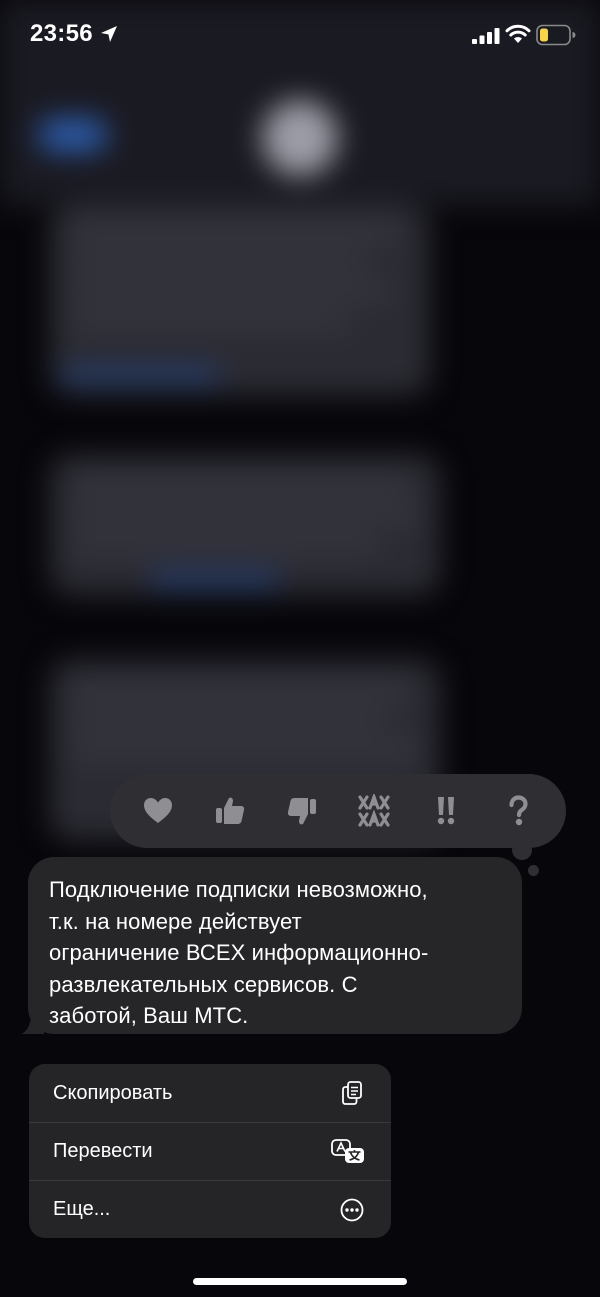 Image resolution: width=600 pixels, height=1297 pixels. I want to click on thumbs-down-icon, so click(301, 811).